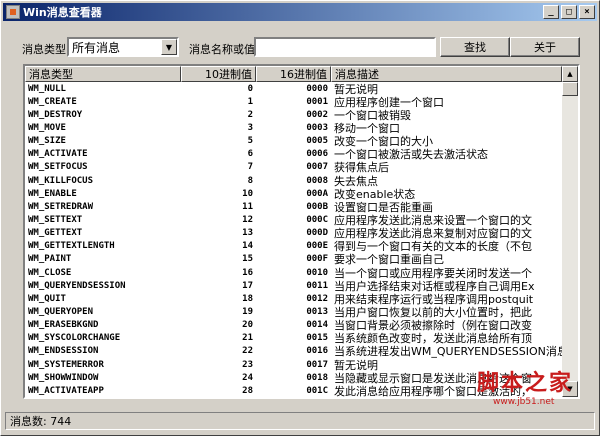 The width and height of the screenshot is (600, 436). Describe the element at coordinates (317, 154) in the screenshot. I see `hex-value-cell: 0006` at that location.